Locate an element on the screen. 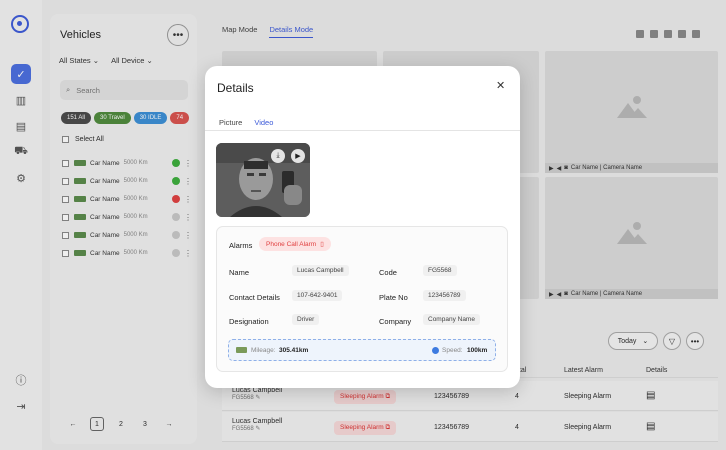 This screenshot has width=726, height=450. plate-value: 123456789 is located at coordinates (444, 295).